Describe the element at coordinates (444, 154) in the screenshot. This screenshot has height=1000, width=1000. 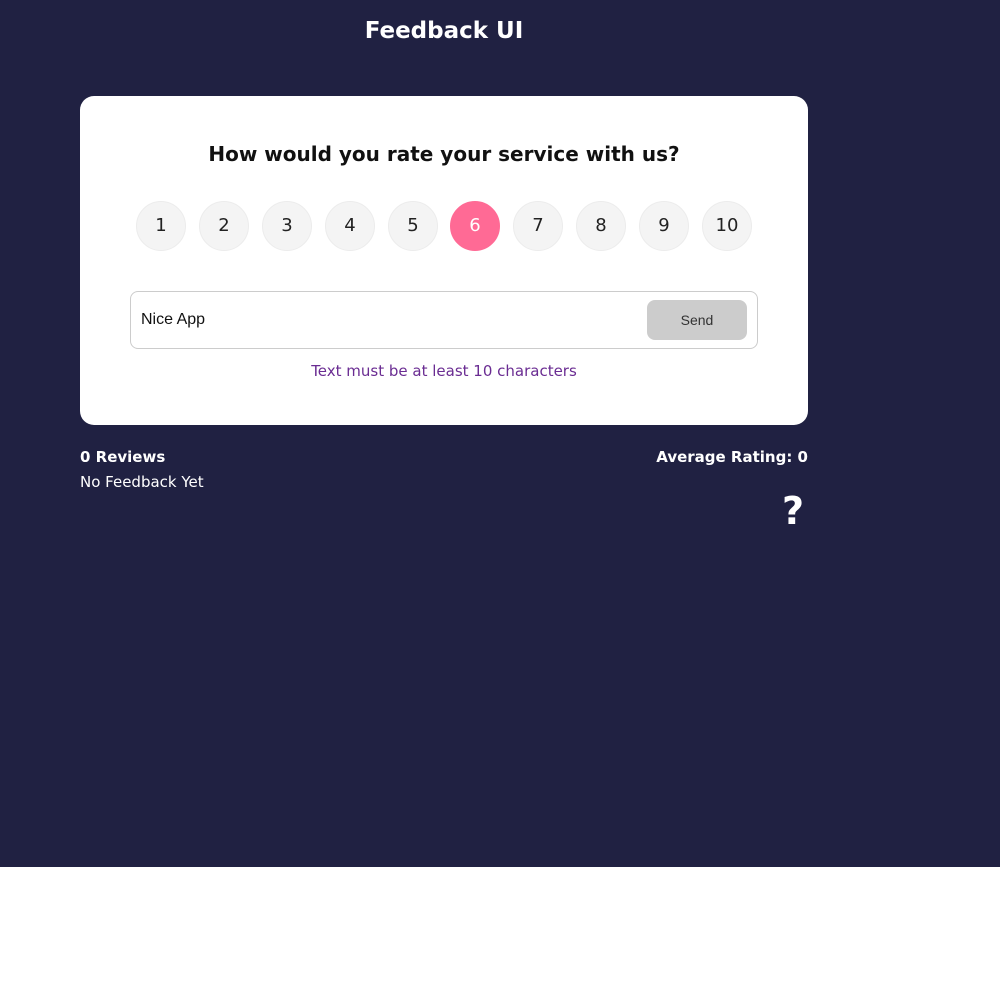
I see `rating-question: How would you rate your service with us?` at that location.